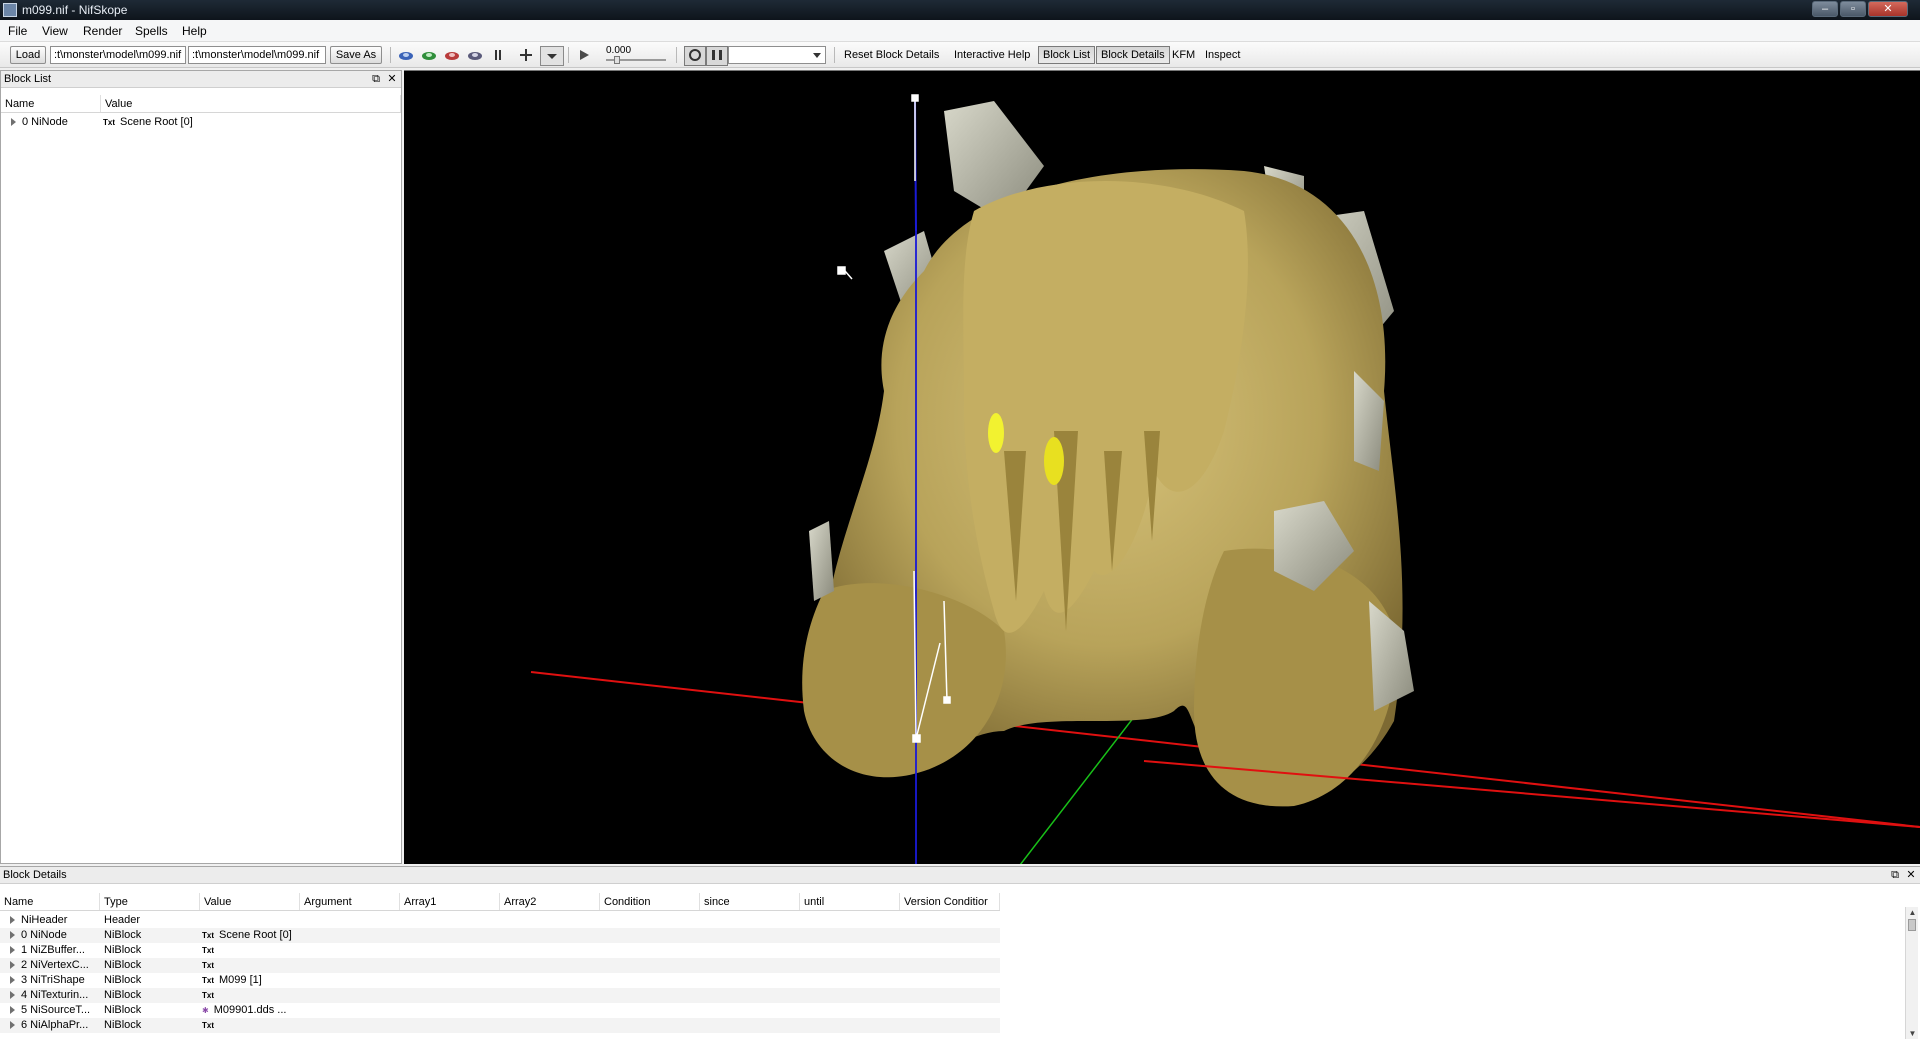  I want to click on column-version-condition: Version Conditior, so click(950, 901).